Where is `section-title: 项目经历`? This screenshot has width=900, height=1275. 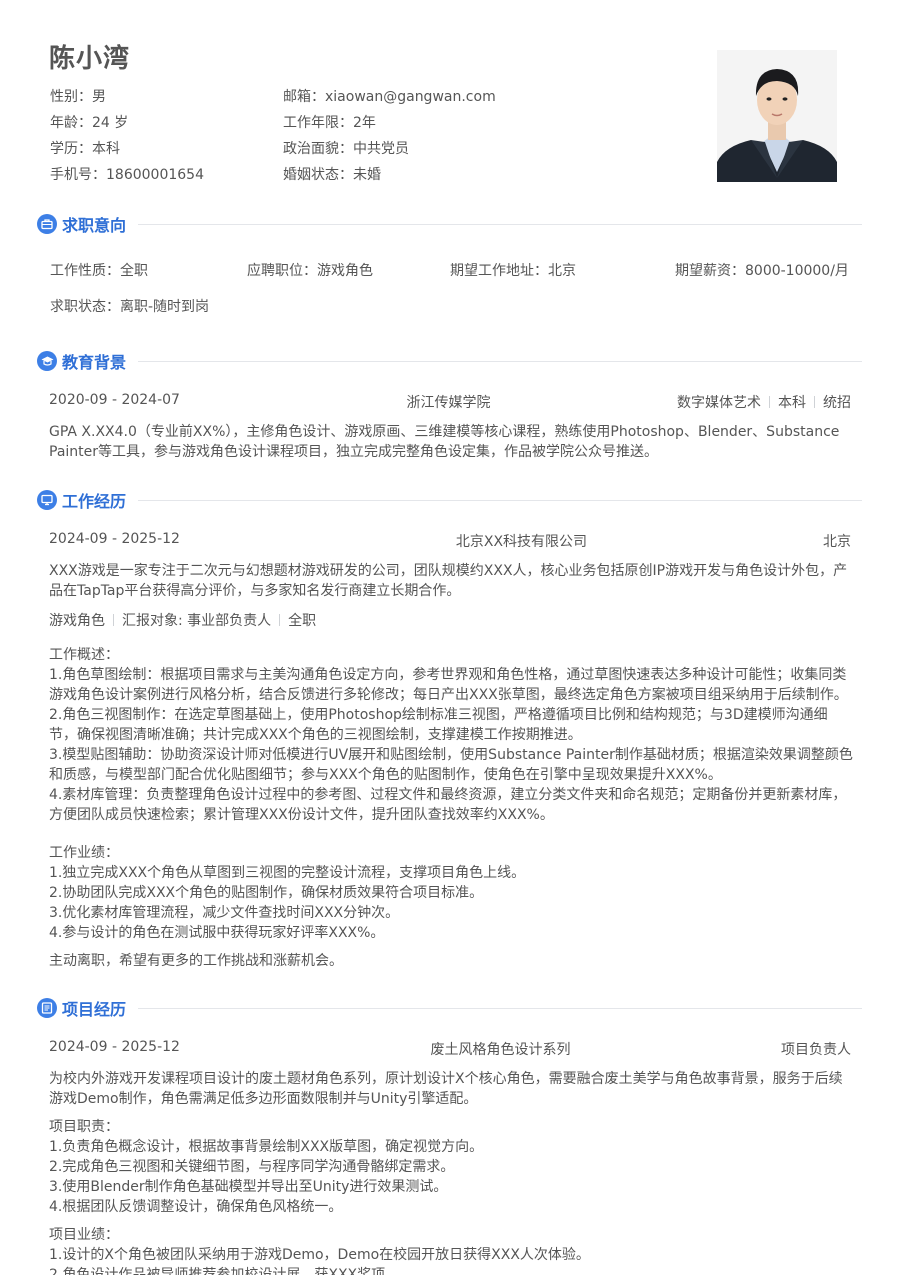 section-title: 项目经历 is located at coordinates (94, 1009).